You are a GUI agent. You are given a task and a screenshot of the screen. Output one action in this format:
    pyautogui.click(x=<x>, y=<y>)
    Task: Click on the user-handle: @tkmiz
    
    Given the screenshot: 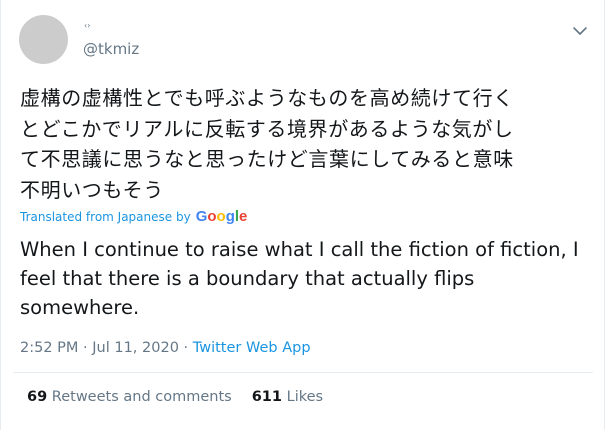 What is the action you would take?
    pyautogui.click(x=111, y=49)
    